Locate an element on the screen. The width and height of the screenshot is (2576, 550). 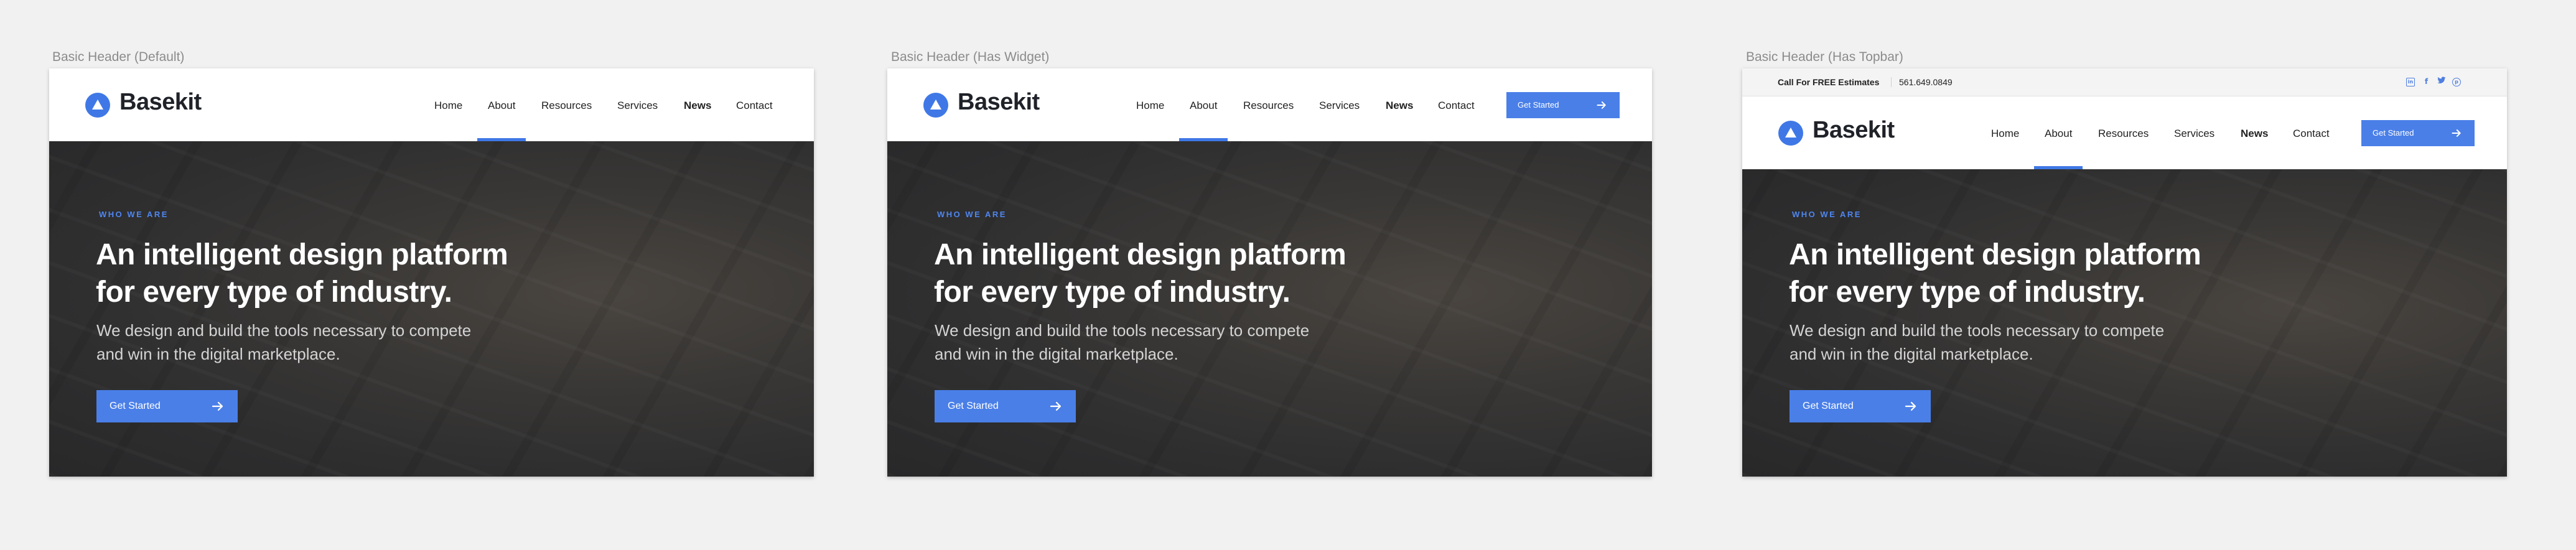
linkedin-icon: in is located at coordinates (2410, 82).